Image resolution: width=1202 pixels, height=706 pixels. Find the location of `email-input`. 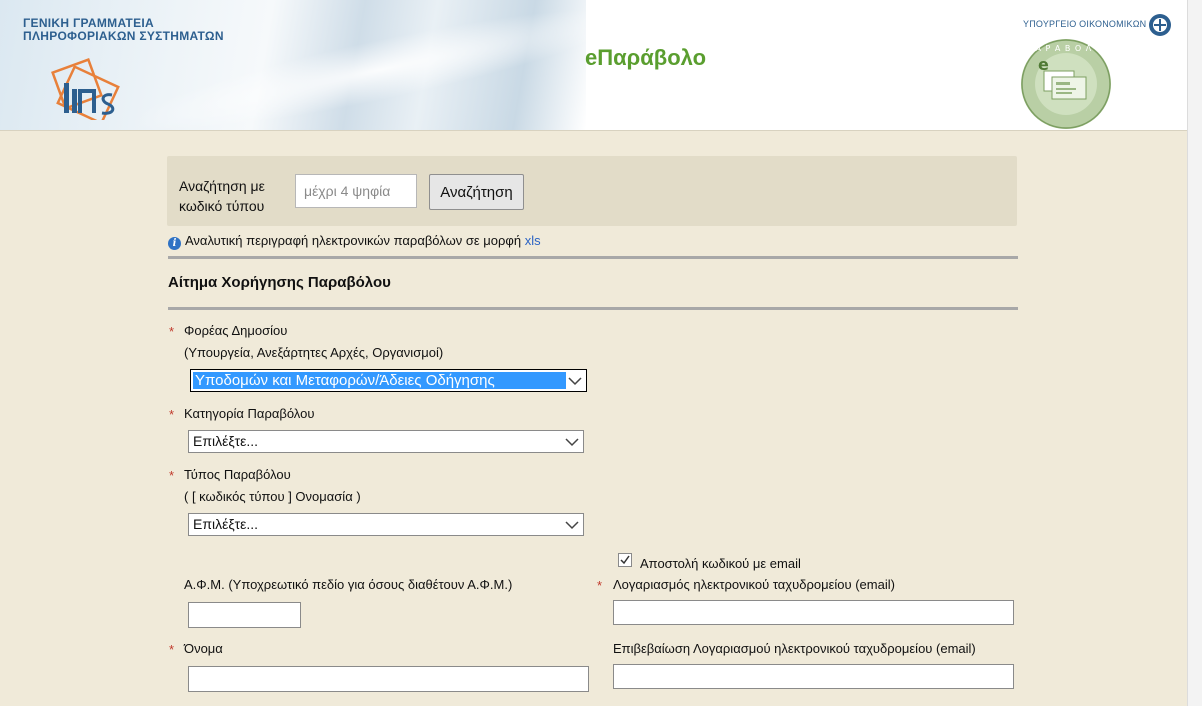

email-input is located at coordinates (813, 612).